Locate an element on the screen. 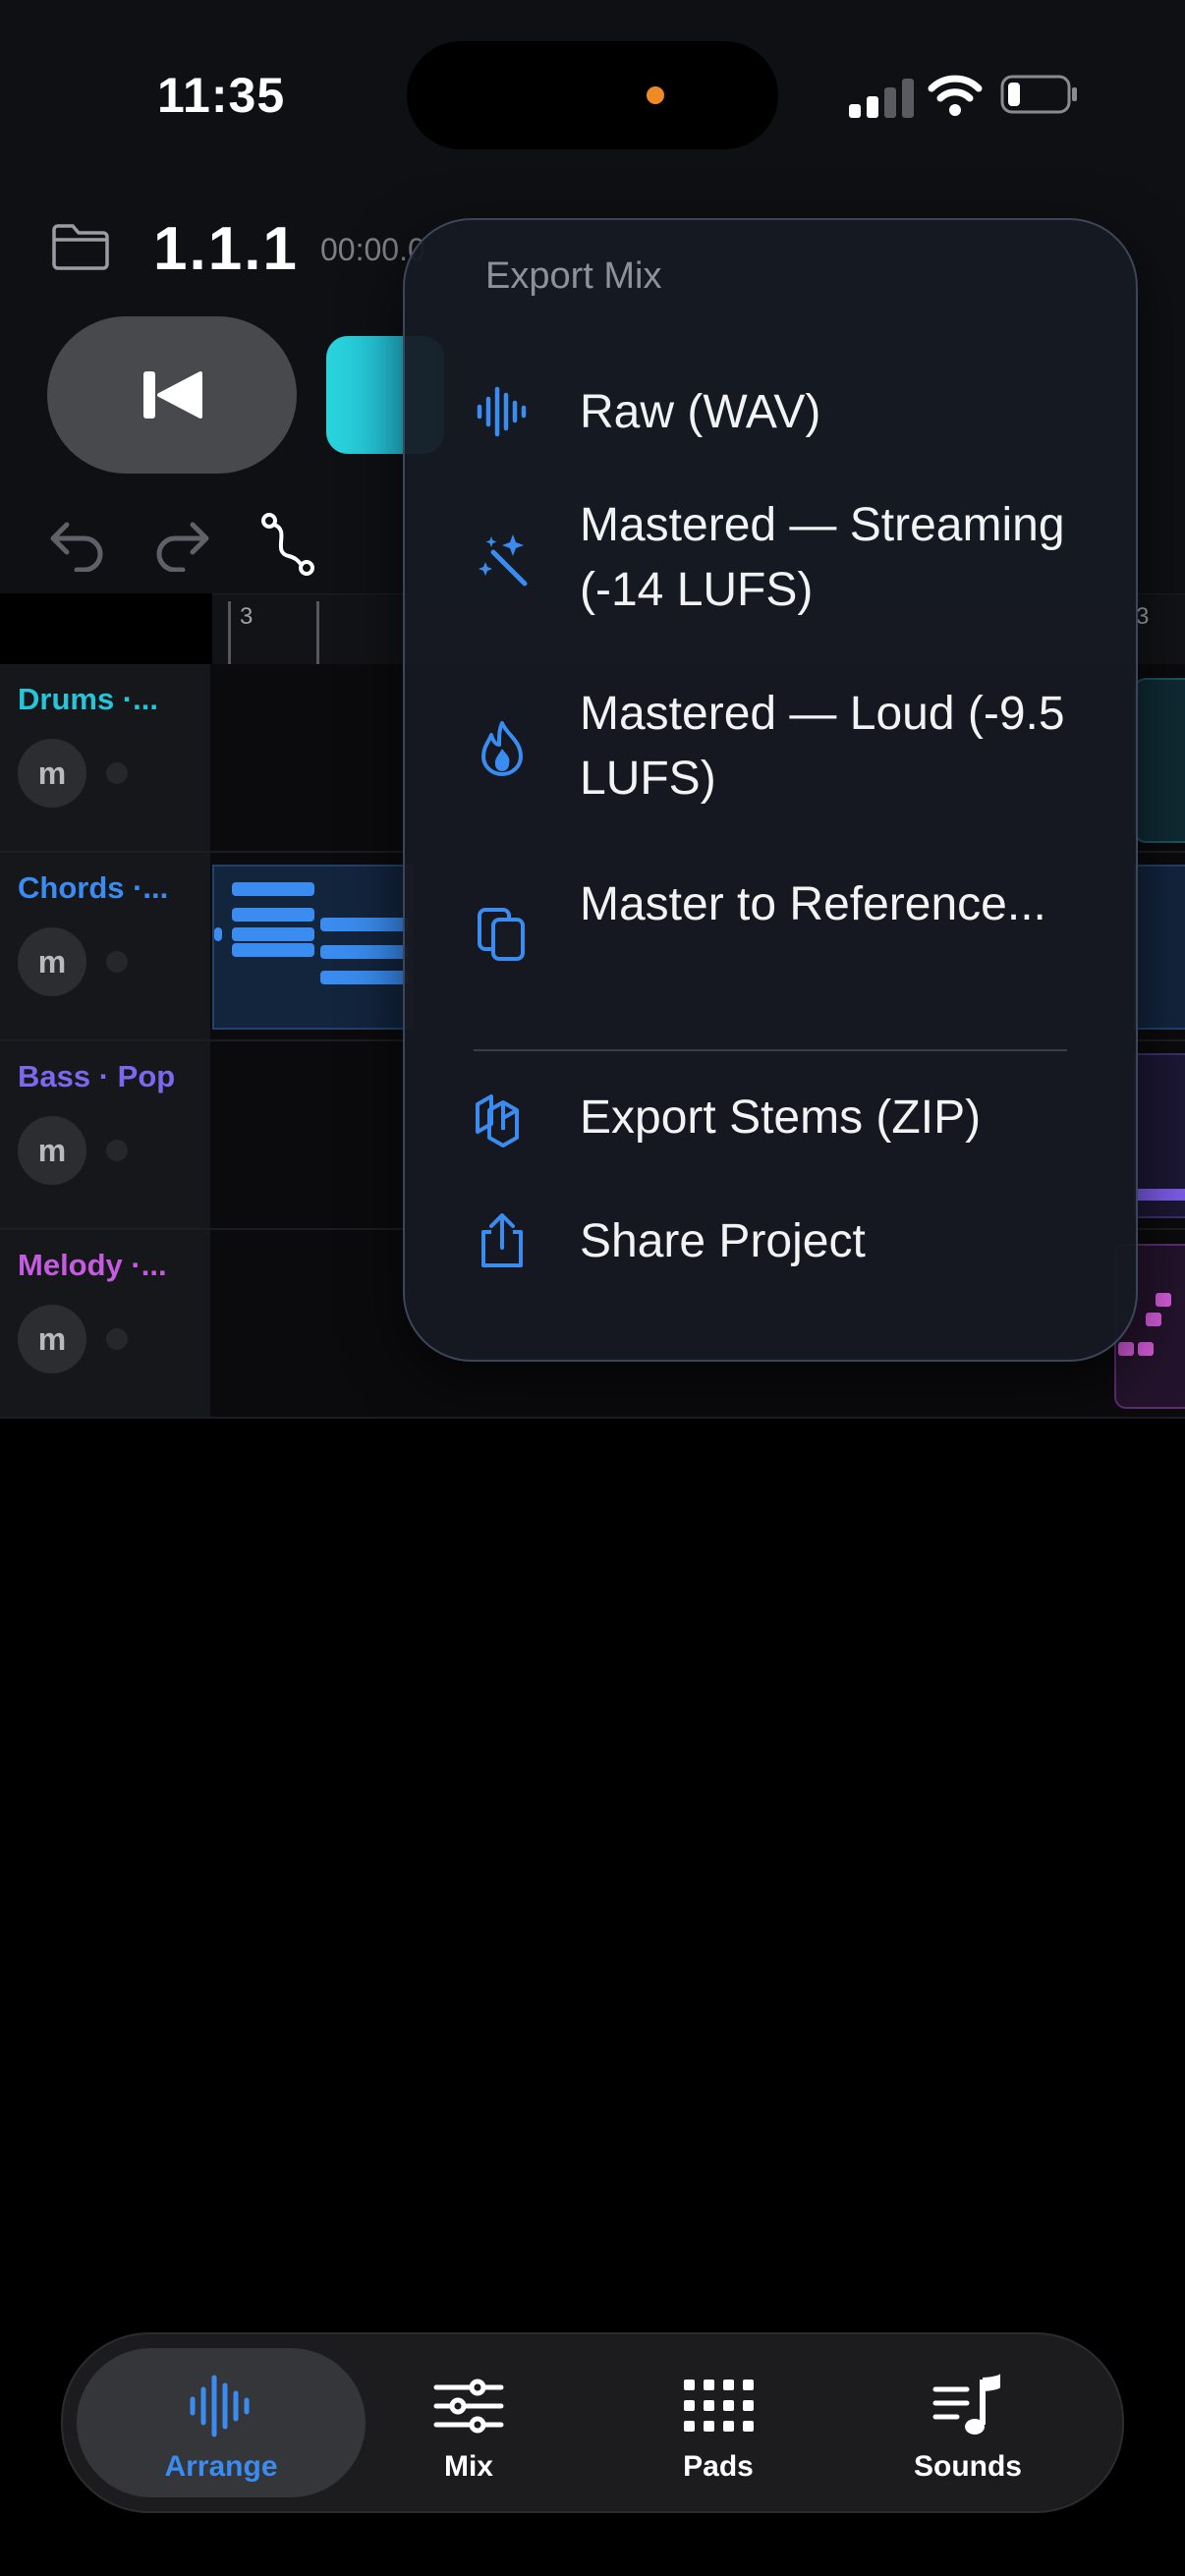 The width and height of the screenshot is (1185, 2576). ruler-header-spacer is located at coordinates (106, 628).